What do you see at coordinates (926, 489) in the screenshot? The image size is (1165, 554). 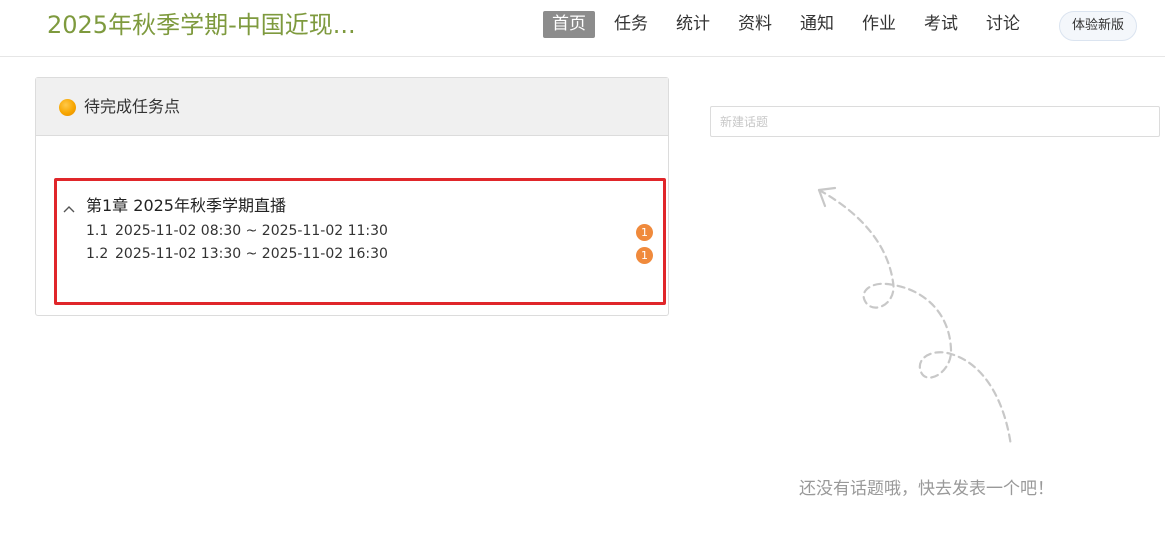 I see `empty-topics-message: 还没有话题哦，快去发表一个吧！` at bounding box center [926, 489].